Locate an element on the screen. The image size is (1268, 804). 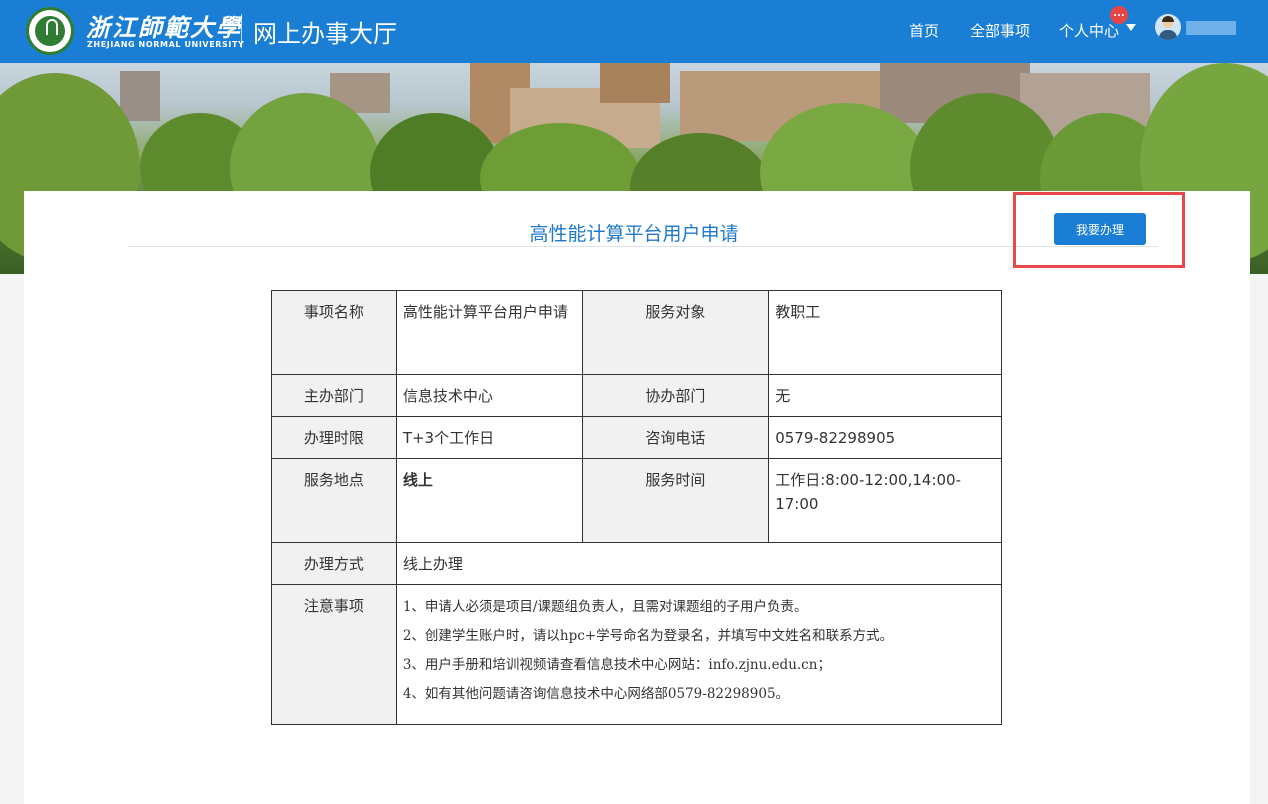
value-service-location: 线上 is located at coordinates (489, 500).